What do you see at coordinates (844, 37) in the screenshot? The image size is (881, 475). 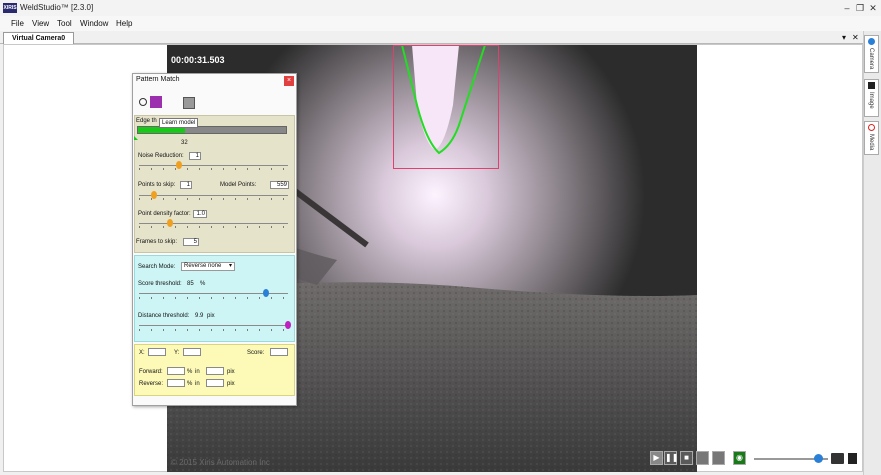 I see `tab-dropdown-icon: ▾` at bounding box center [844, 37].